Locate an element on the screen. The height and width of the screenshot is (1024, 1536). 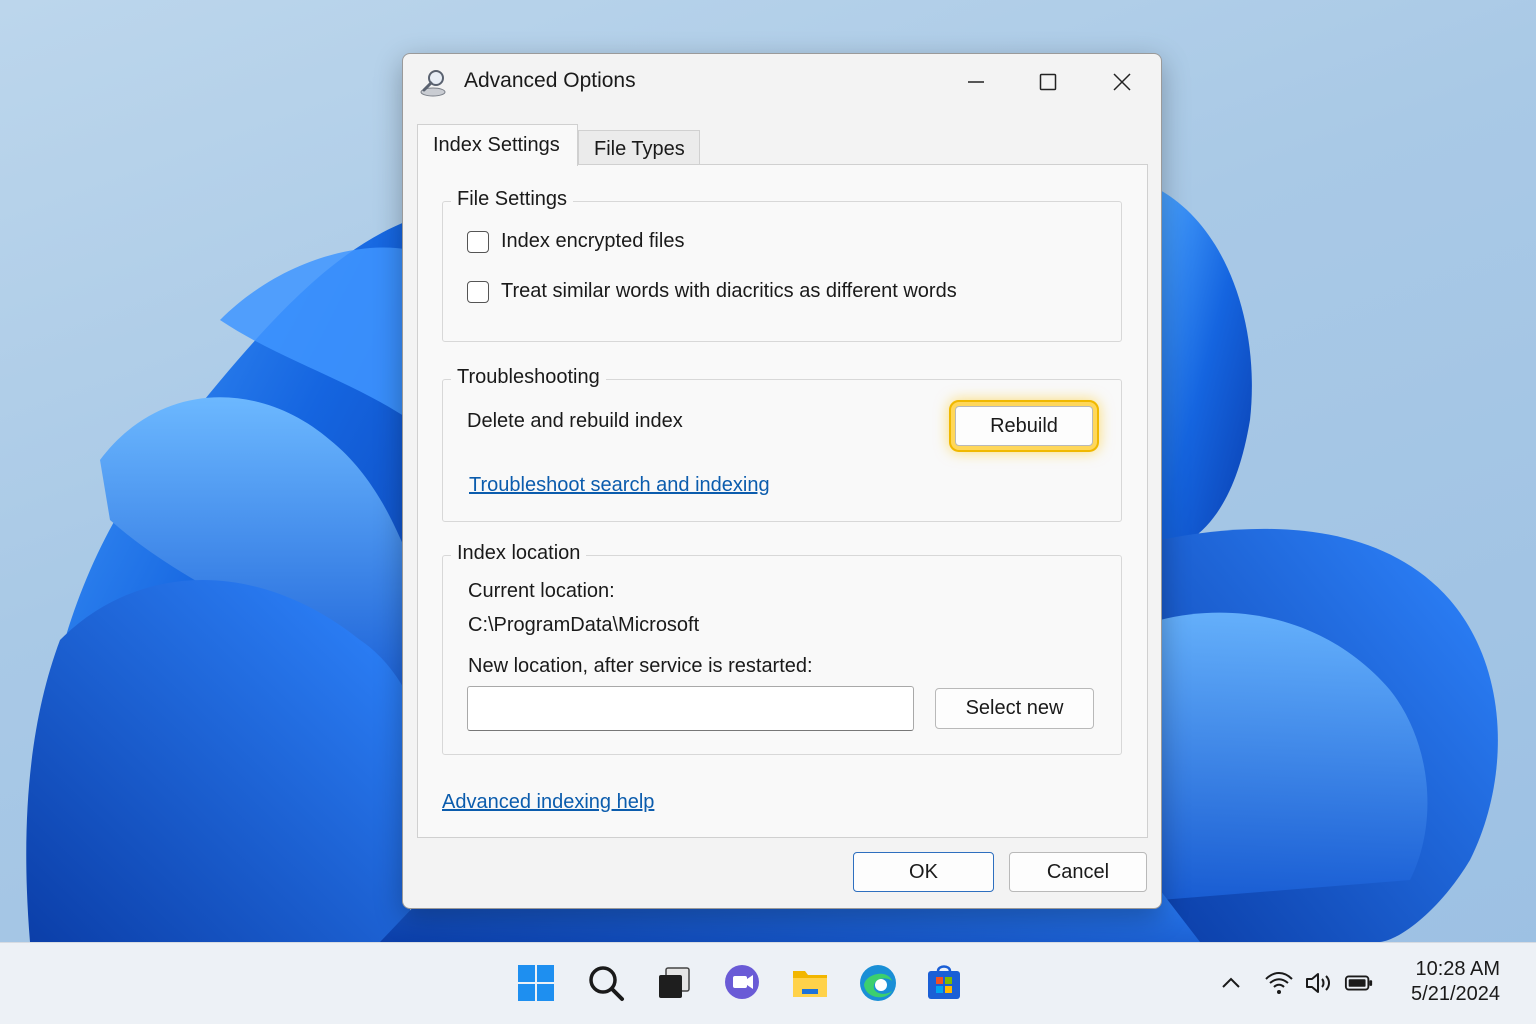
troubleshoot-link: Troubleshoot search and indexing is located at coordinates (619, 485).